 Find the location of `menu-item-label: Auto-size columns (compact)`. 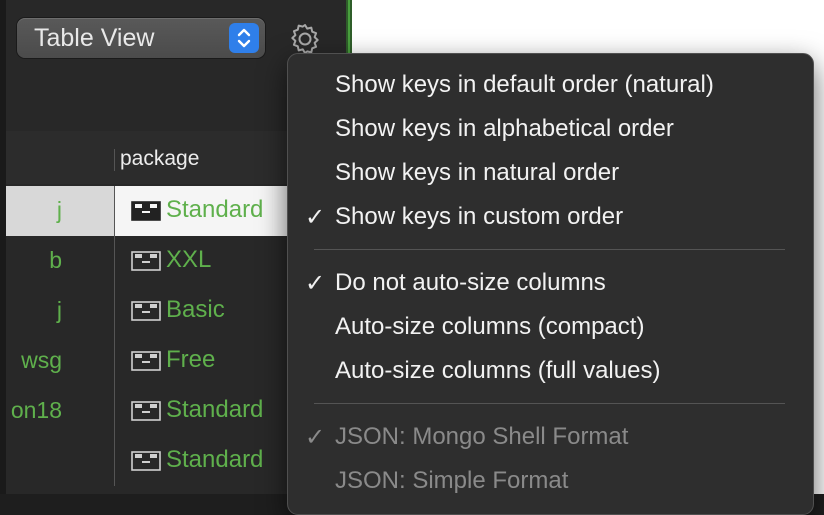

menu-item-label: Auto-size columns (compact) is located at coordinates (490, 326).